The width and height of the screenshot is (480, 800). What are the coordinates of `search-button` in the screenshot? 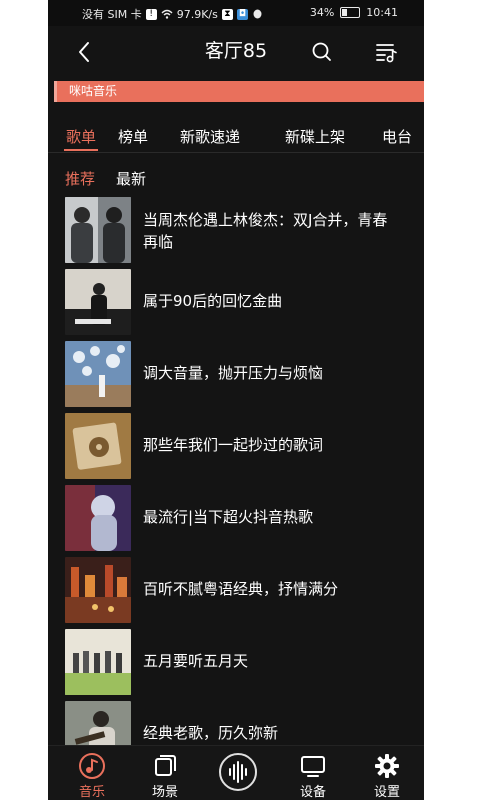 It's located at (322, 52).